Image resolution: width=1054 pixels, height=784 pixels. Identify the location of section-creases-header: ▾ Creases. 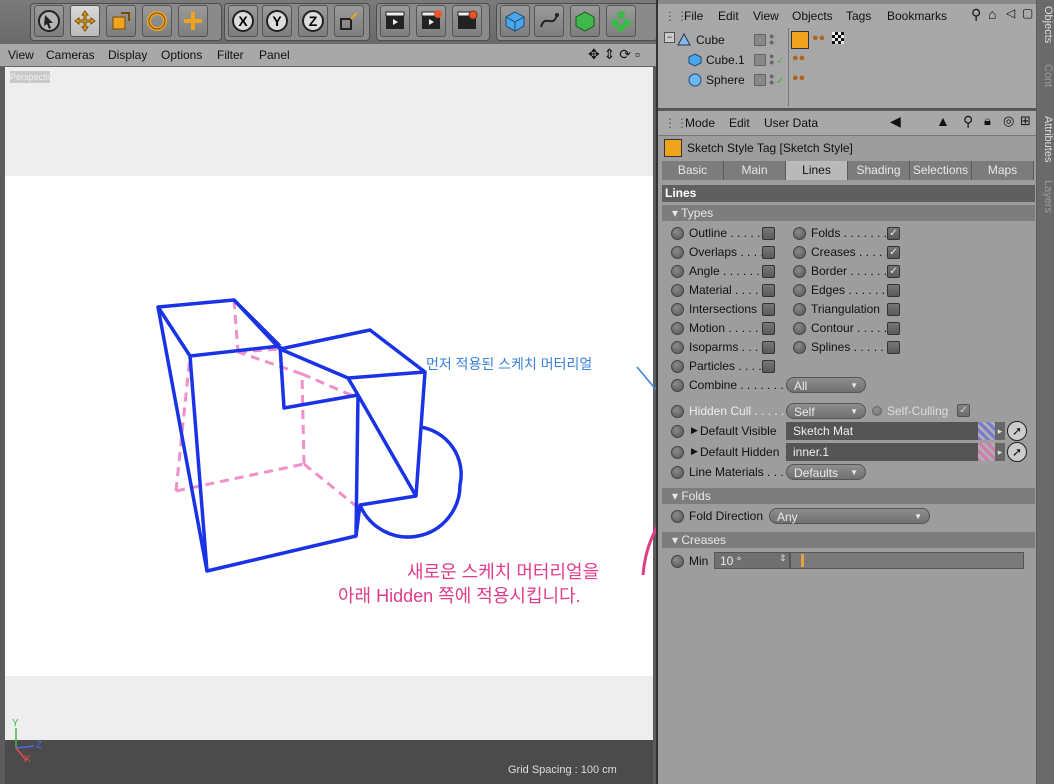
(848, 540).